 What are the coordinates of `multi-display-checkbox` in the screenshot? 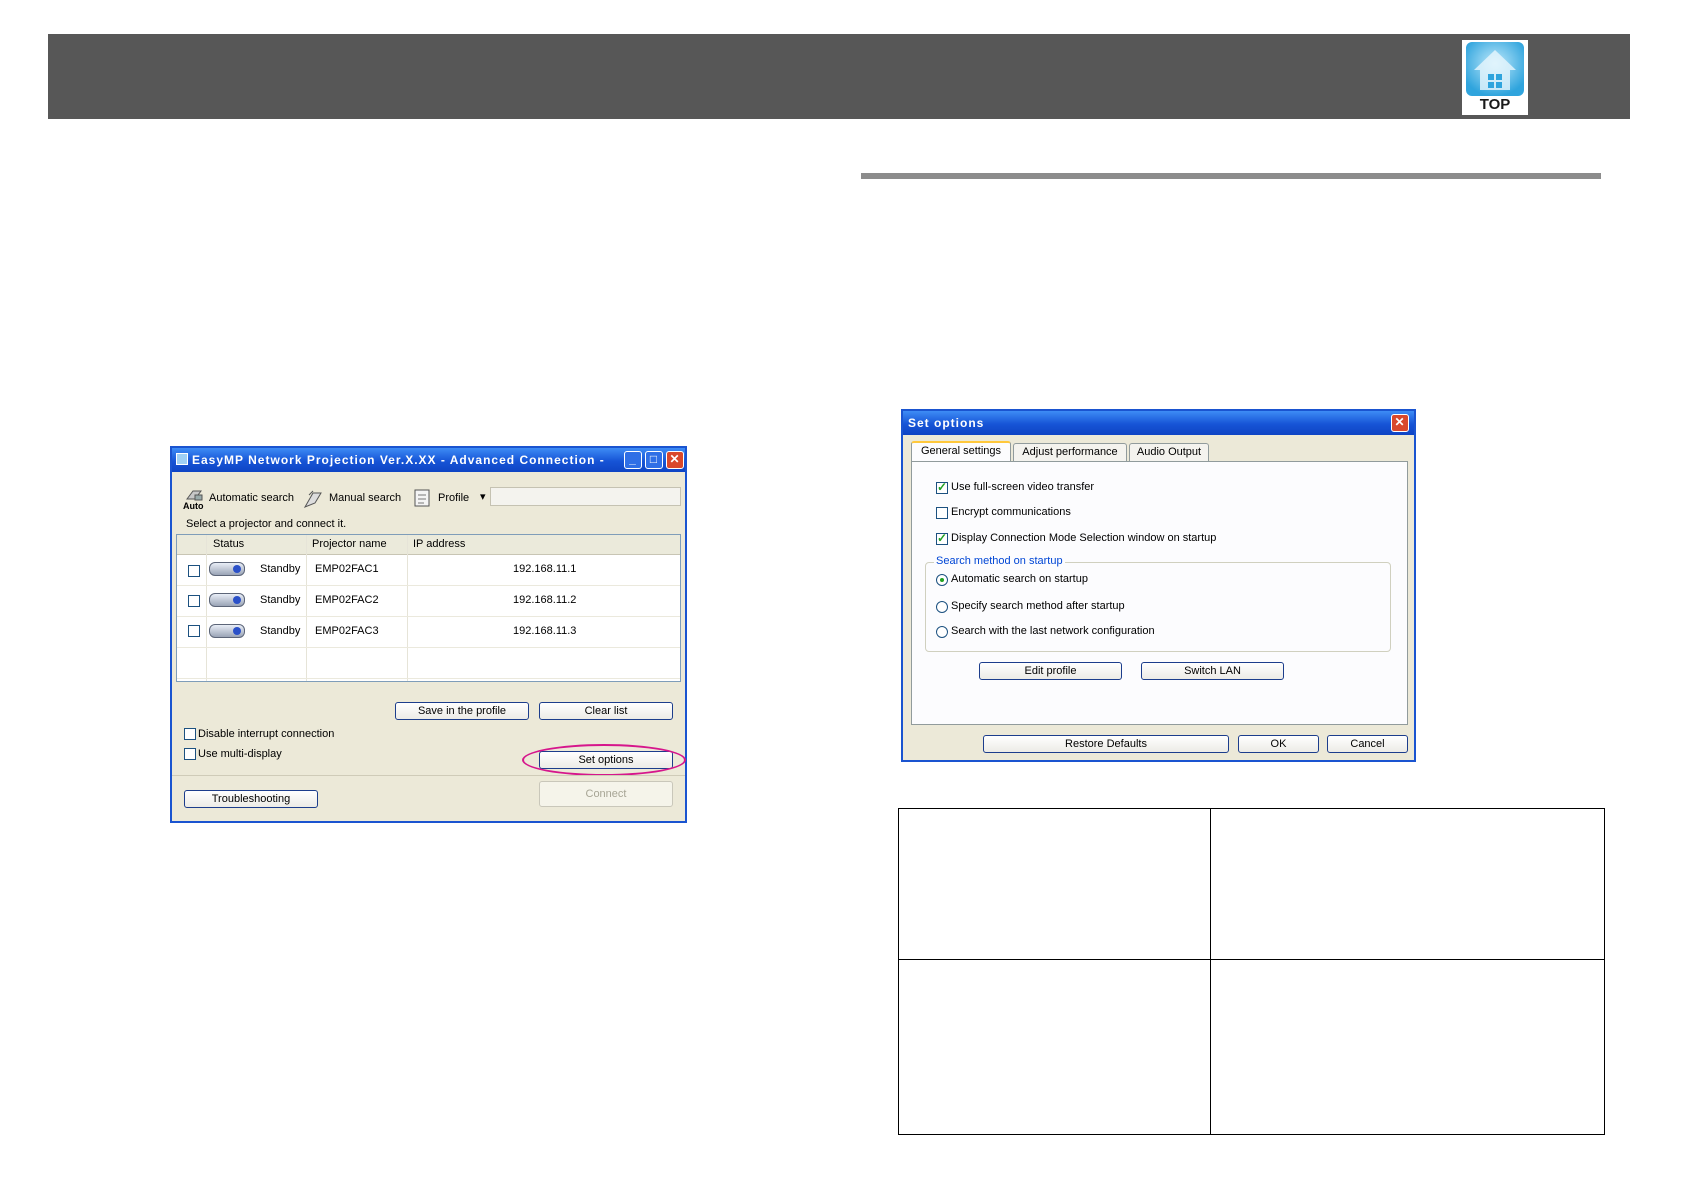 It's located at (190, 754).